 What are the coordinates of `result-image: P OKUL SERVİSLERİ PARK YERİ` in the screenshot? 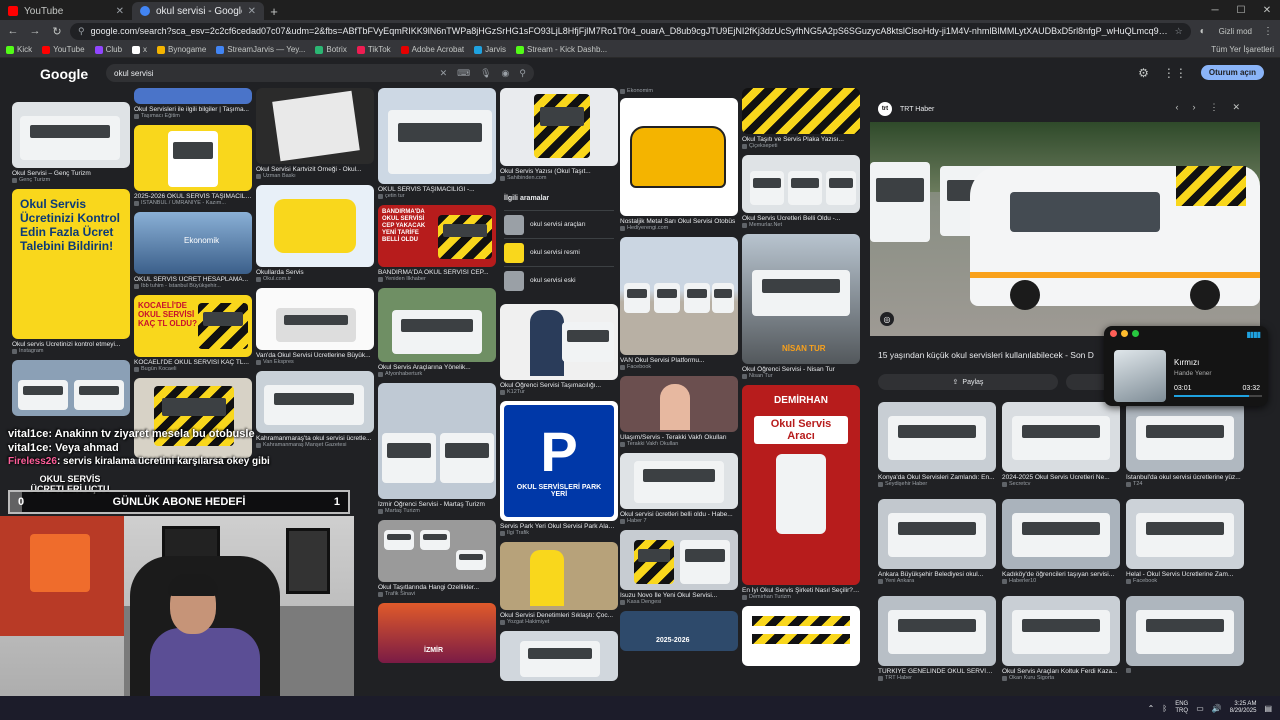 It's located at (559, 461).